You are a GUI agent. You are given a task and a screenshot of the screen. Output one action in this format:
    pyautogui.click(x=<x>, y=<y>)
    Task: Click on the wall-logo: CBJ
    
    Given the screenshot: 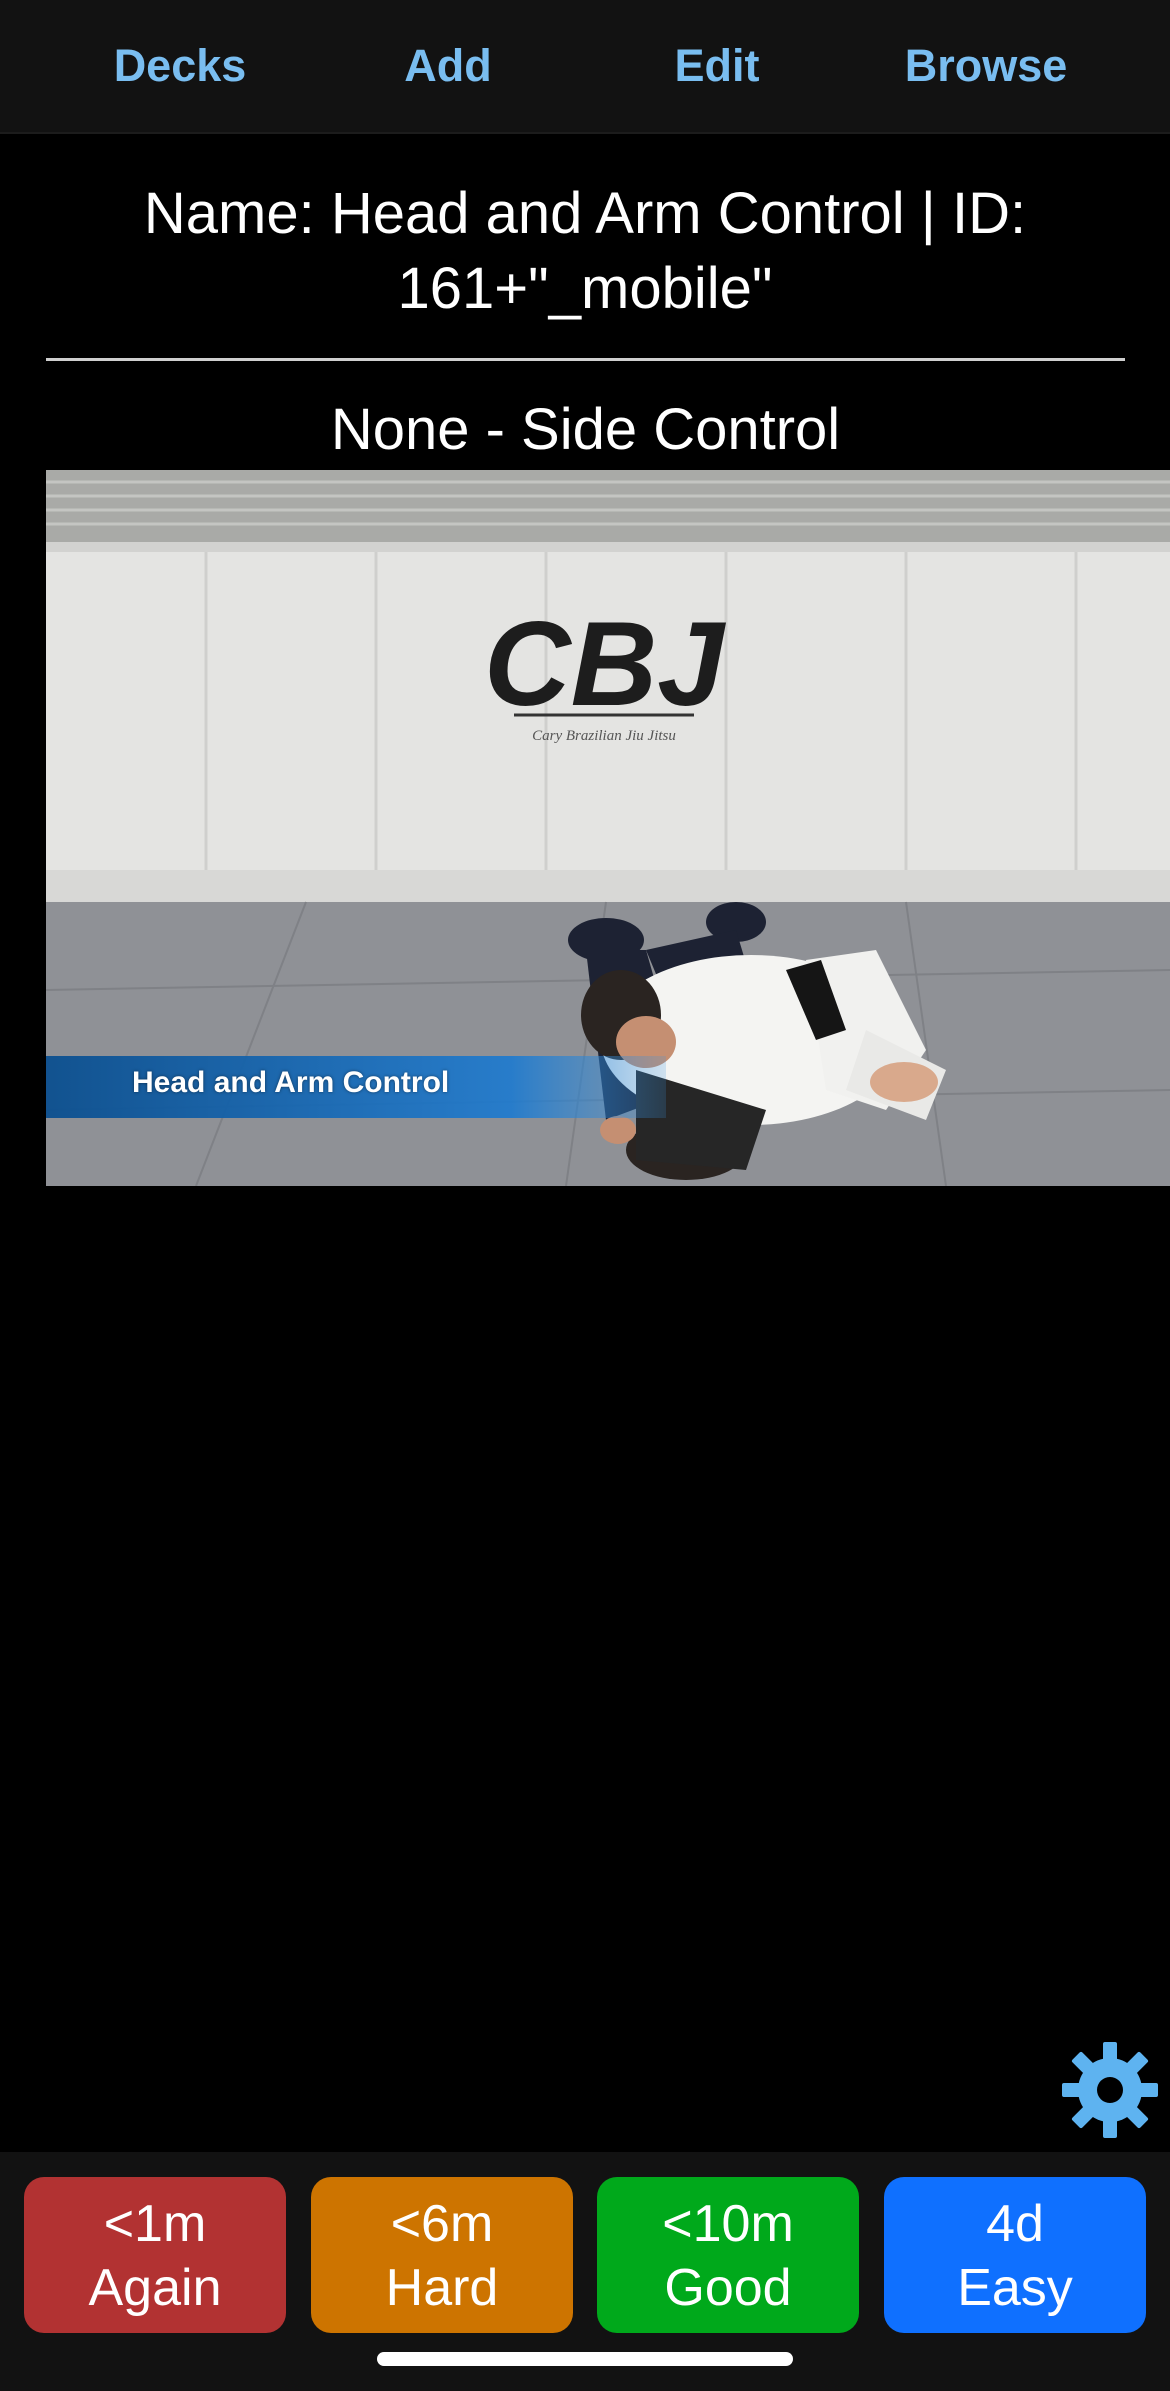 What is the action you would take?
    pyautogui.click(x=605, y=664)
    